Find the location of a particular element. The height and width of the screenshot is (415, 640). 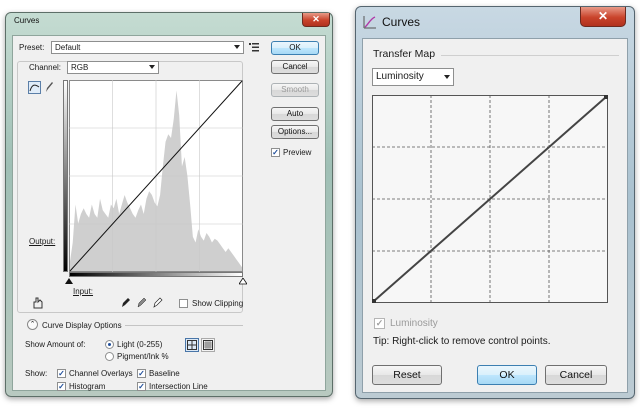

black-eyedropper-icon is located at coordinates (126, 302).